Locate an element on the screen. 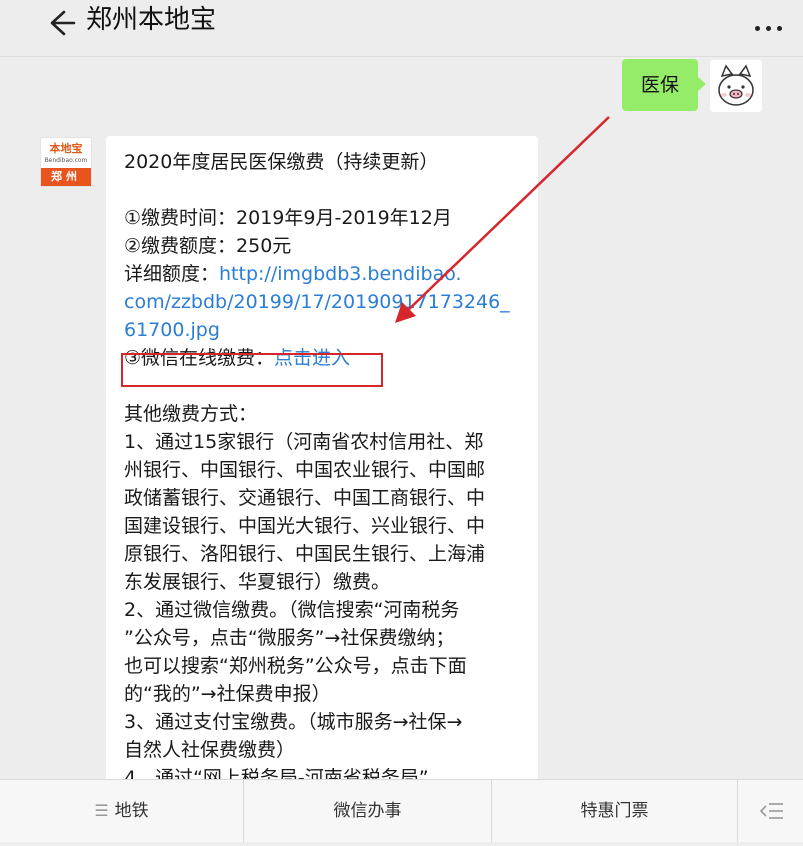 Image resolution: width=803 pixels, height=846 pixels. menu-item-label: 微信办事 is located at coordinates (367, 811).